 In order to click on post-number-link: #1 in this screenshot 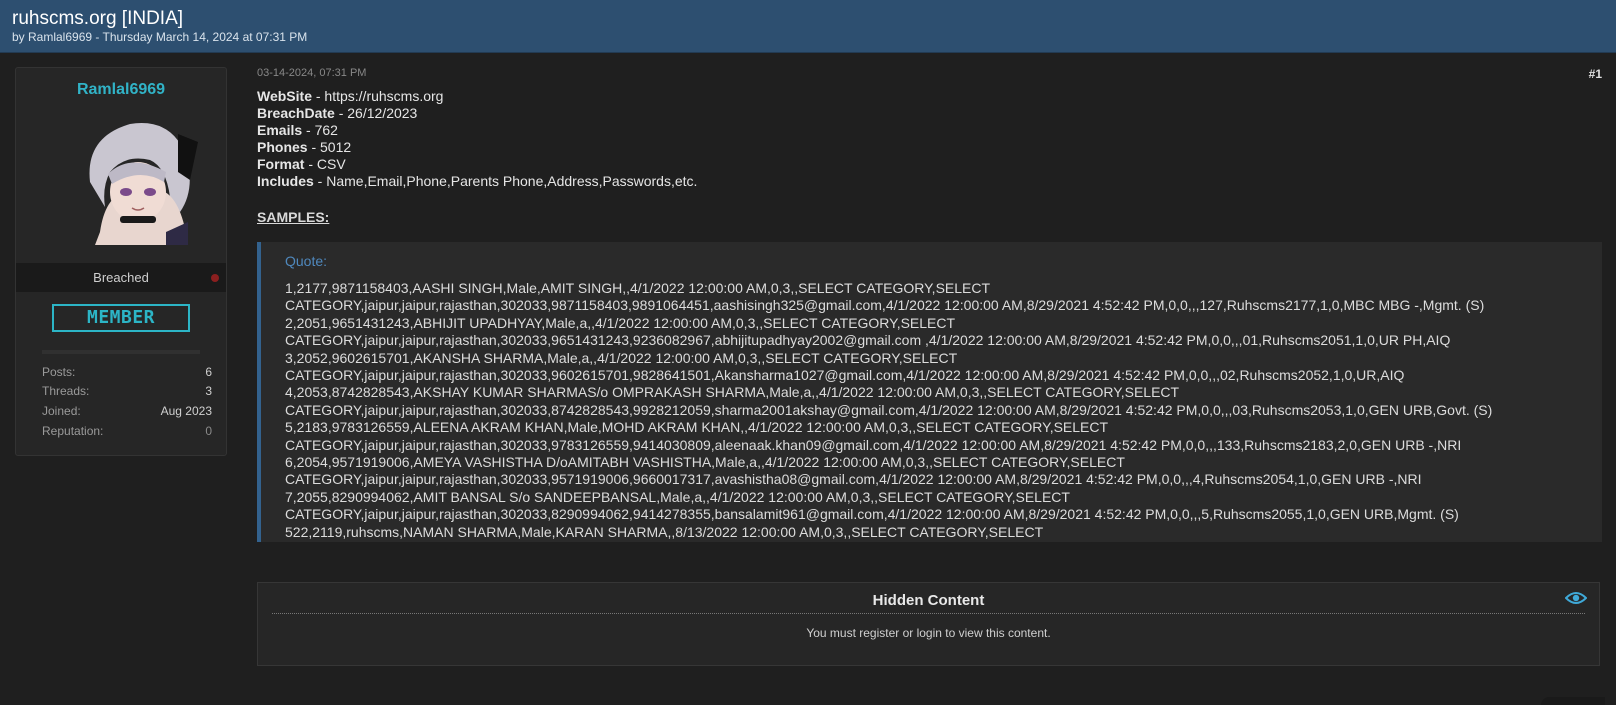, I will do `click(1595, 74)`.